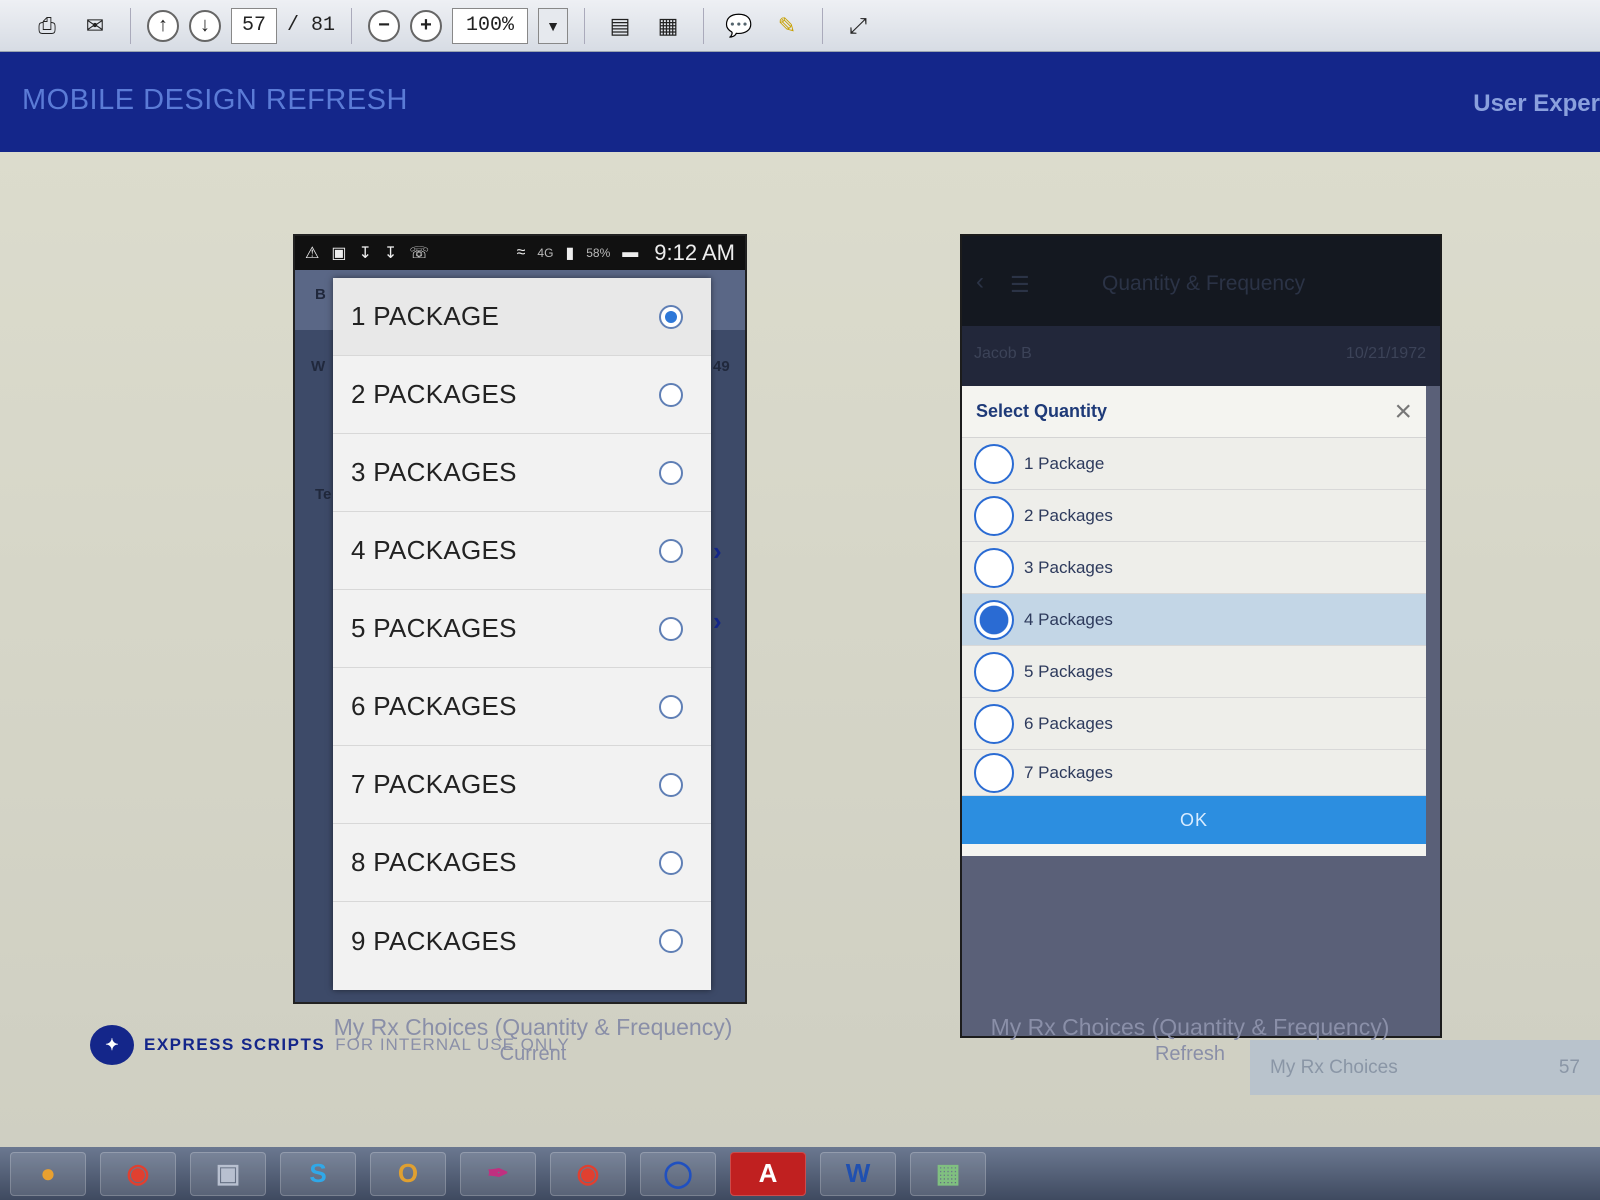 This screenshot has width=1600, height=1200. I want to click on quantity-option: 1 Package, so click(1194, 464).